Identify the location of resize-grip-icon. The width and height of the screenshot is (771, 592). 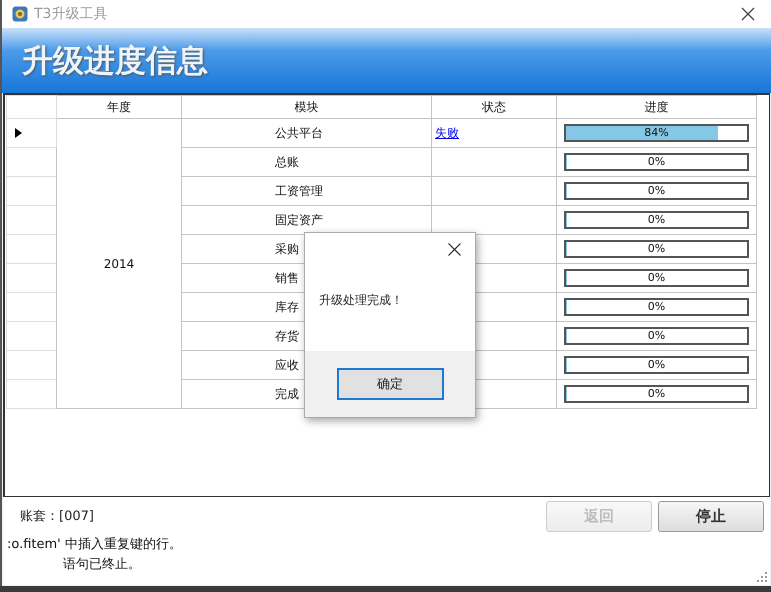
(762, 577).